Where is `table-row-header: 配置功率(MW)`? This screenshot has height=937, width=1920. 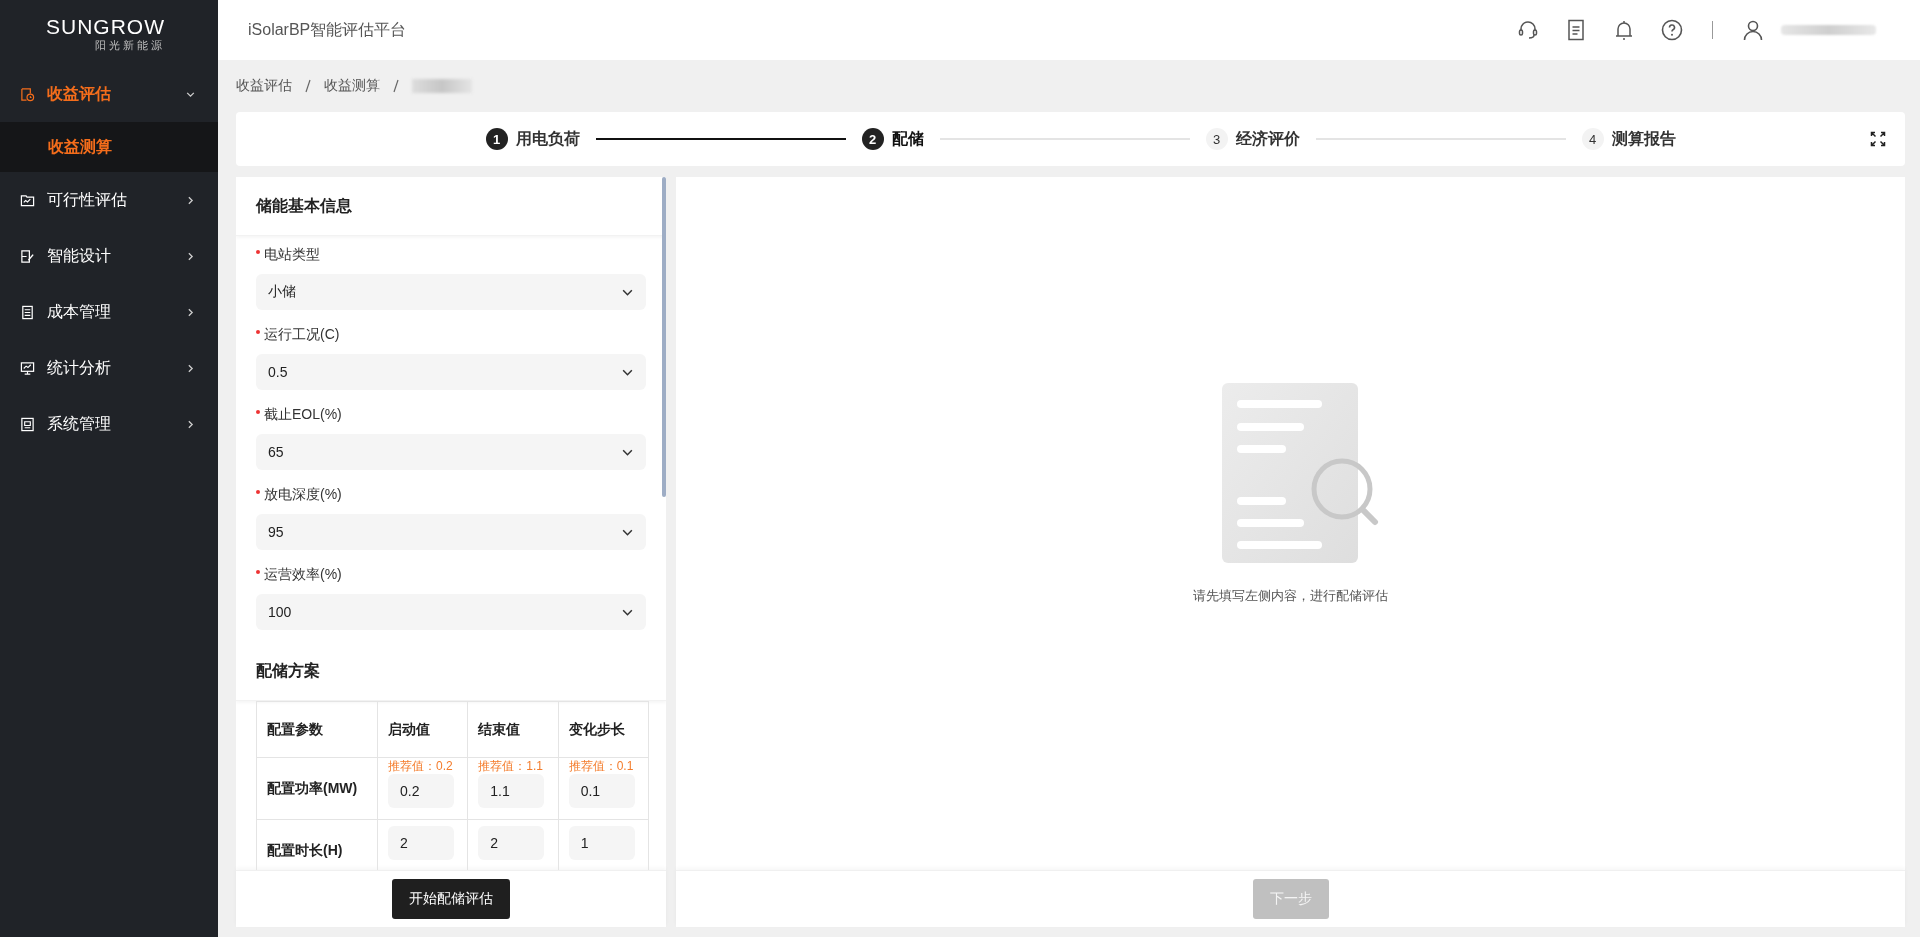 table-row-header: 配置功率(MW) is located at coordinates (317, 788).